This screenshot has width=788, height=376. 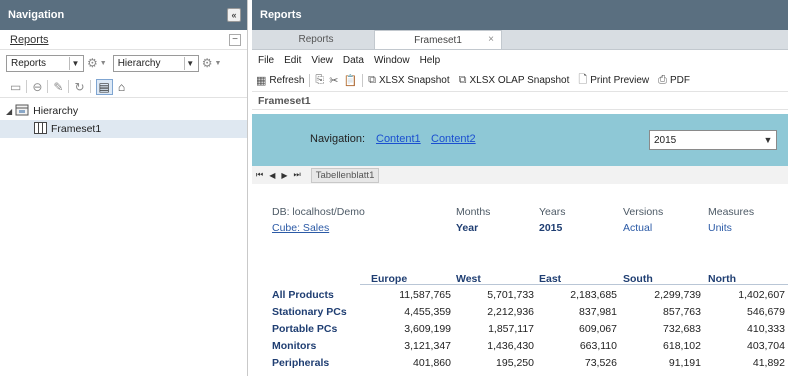 What do you see at coordinates (731, 212) in the screenshot?
I see `dim-name-measures: Measures` at bounding box center [731, 212].